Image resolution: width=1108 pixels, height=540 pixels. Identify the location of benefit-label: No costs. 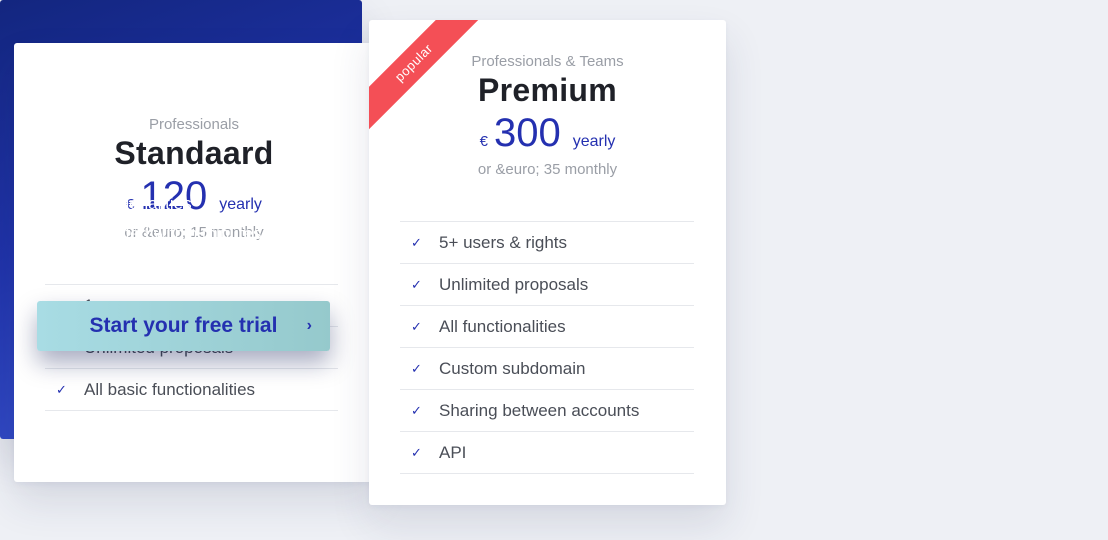
(98, 174).